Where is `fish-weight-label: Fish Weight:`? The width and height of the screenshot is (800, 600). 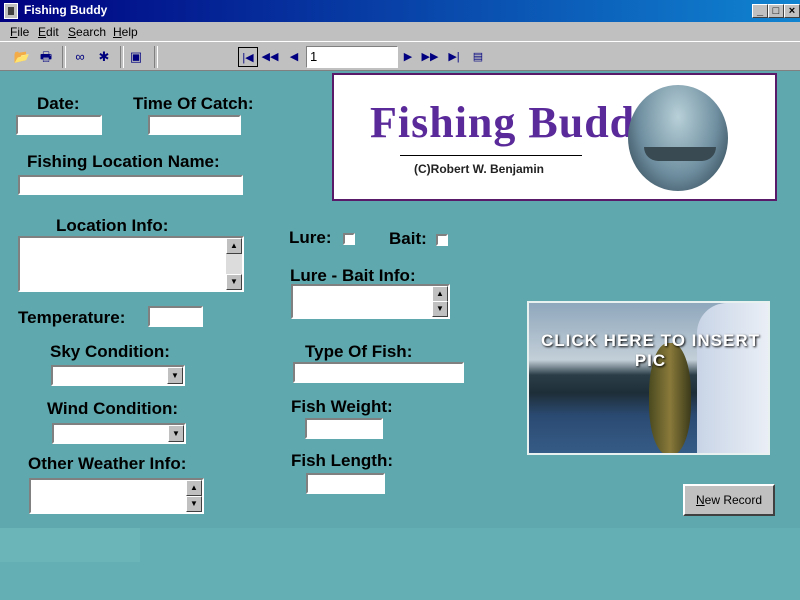
fish-weight-label: Fish Weight: is located at coordinates (342, 406).